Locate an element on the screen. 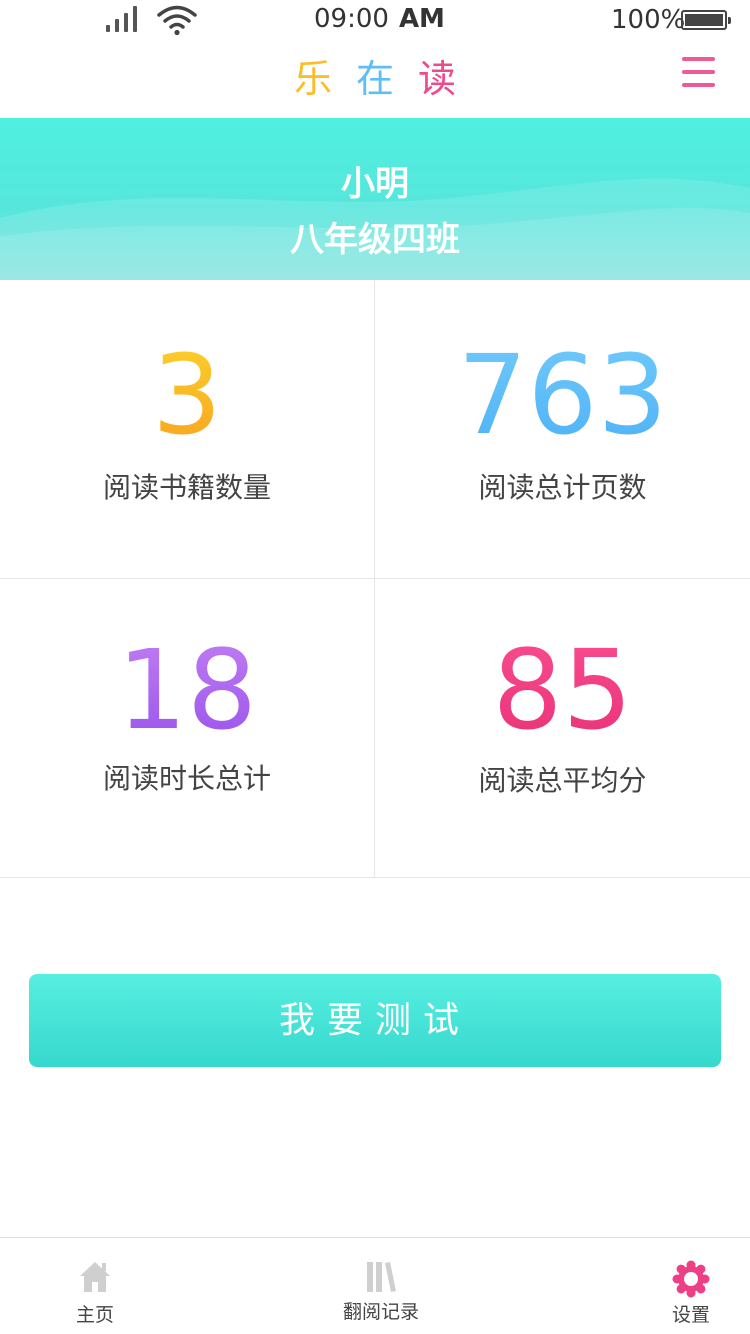 Image resolution: width=750 pixels, height=1334 pixels. student-class: 八年级四班 is located at coordinates (375, 240).